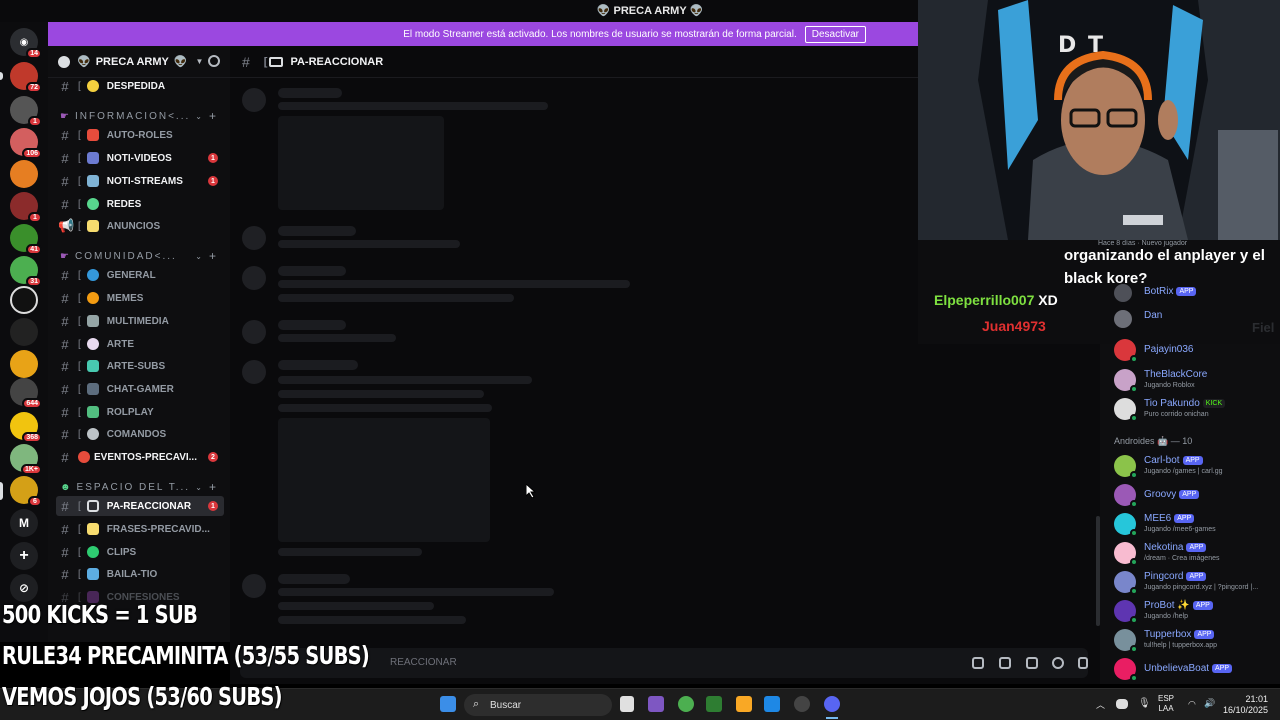 This screenshot has height=720, width=1280. Describe the element at coordinates (1197, 495) in the screenshot. I see `member-groovy: Groovy APP` at that location.